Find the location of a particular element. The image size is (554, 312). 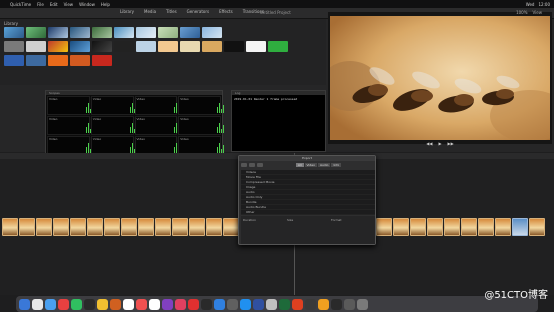

rewind-button: ◀◀ is located at coordinates (429, 143).